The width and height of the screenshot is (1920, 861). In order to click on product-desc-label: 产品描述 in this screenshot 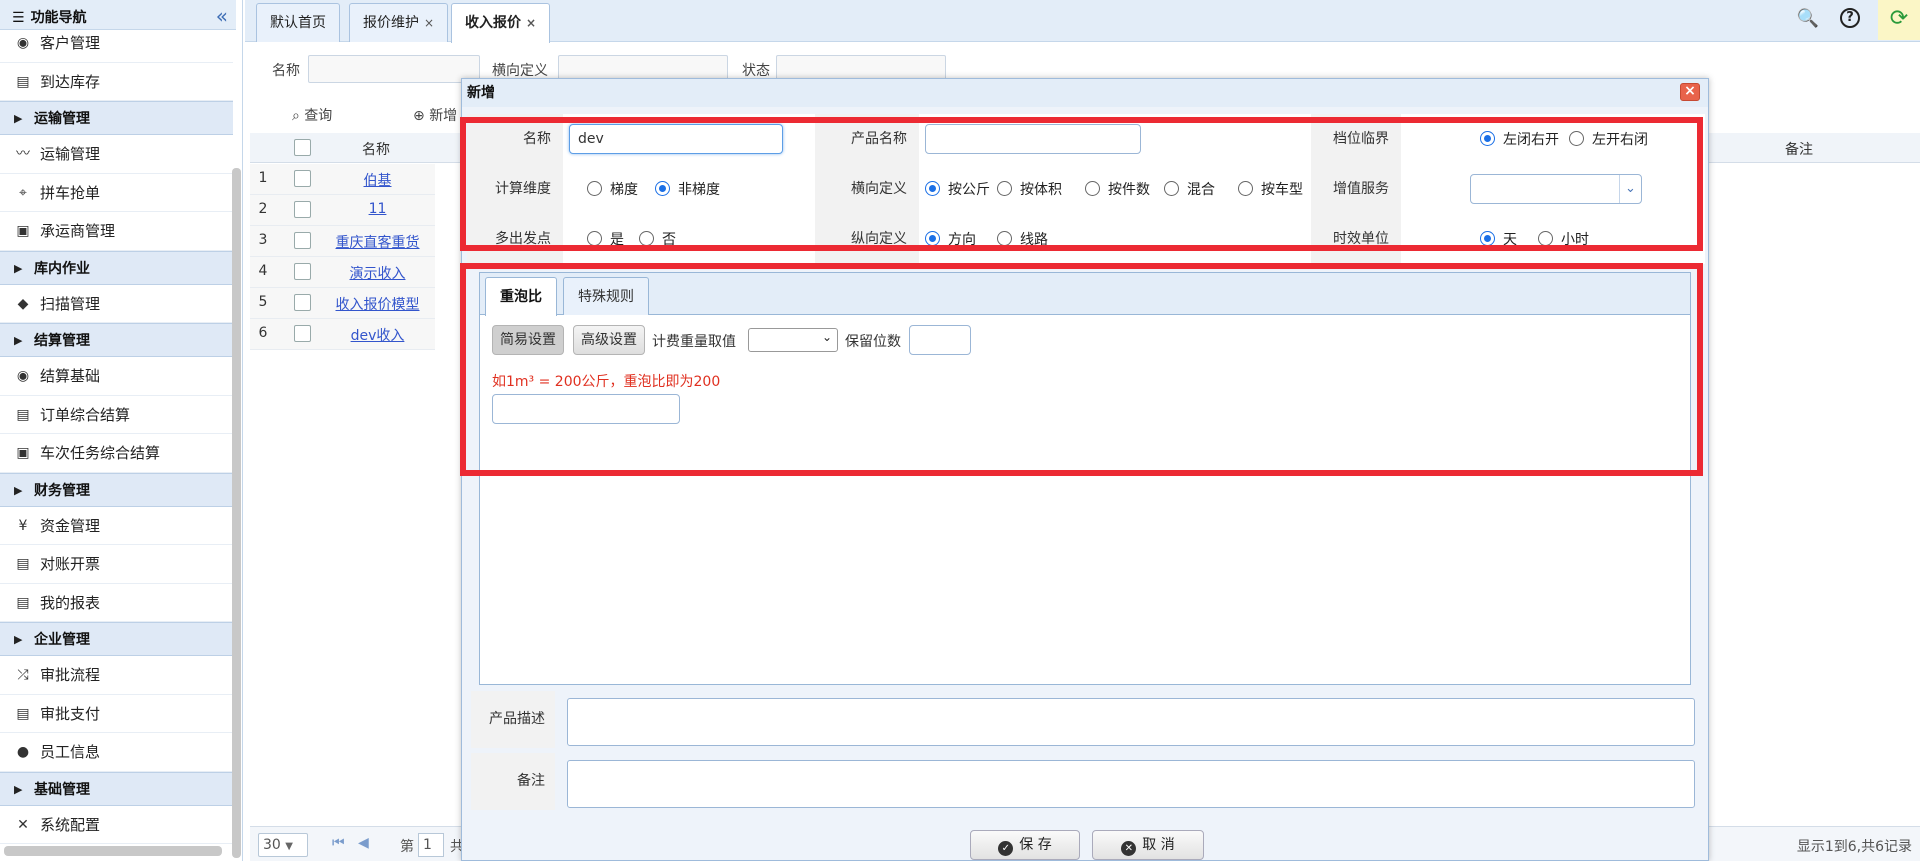, I will do `click(513, 719)`.